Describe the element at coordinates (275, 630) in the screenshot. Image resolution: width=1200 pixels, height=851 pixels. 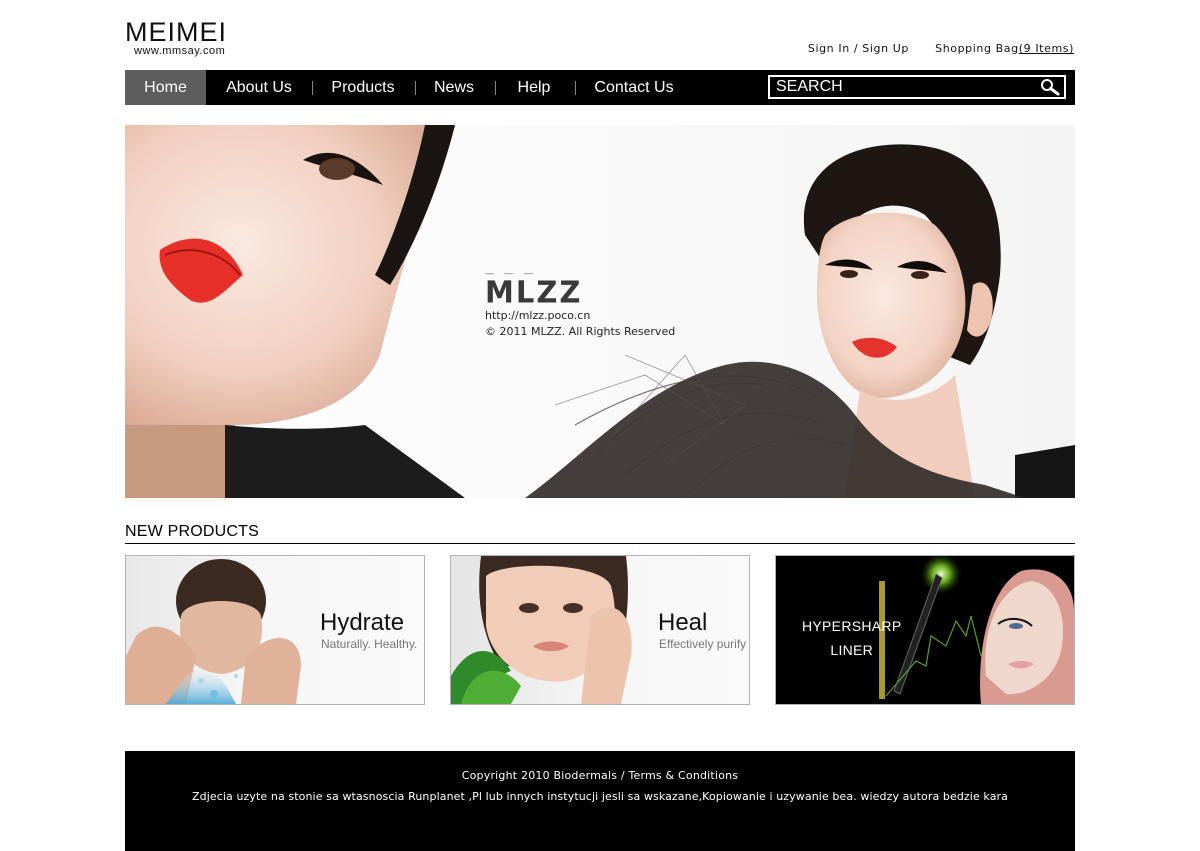
I see `product-card-hydrate: Hydrate Naturally. Healthy.` at that location.